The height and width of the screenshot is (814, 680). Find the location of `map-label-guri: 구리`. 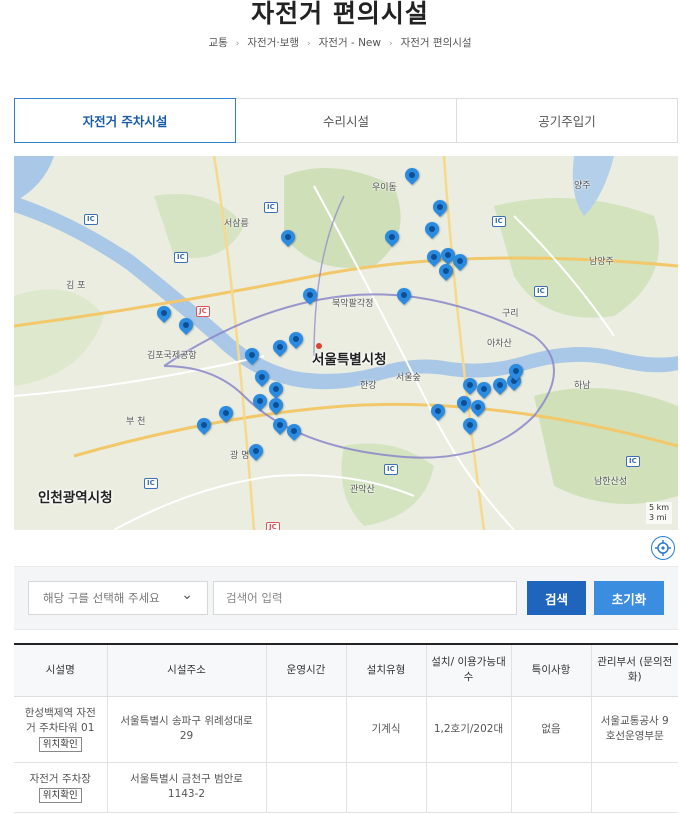

map-label-guri: 구리 is located at coordinates (510, 314).